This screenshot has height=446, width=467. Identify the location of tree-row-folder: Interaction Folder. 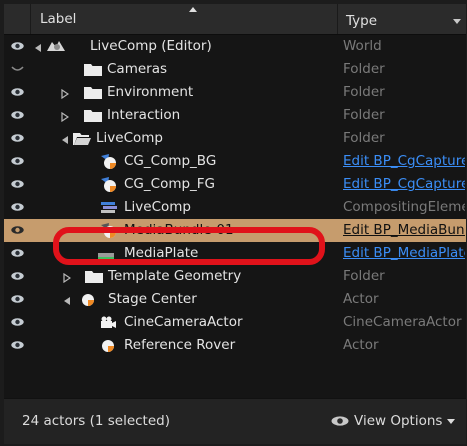
(235, 115).